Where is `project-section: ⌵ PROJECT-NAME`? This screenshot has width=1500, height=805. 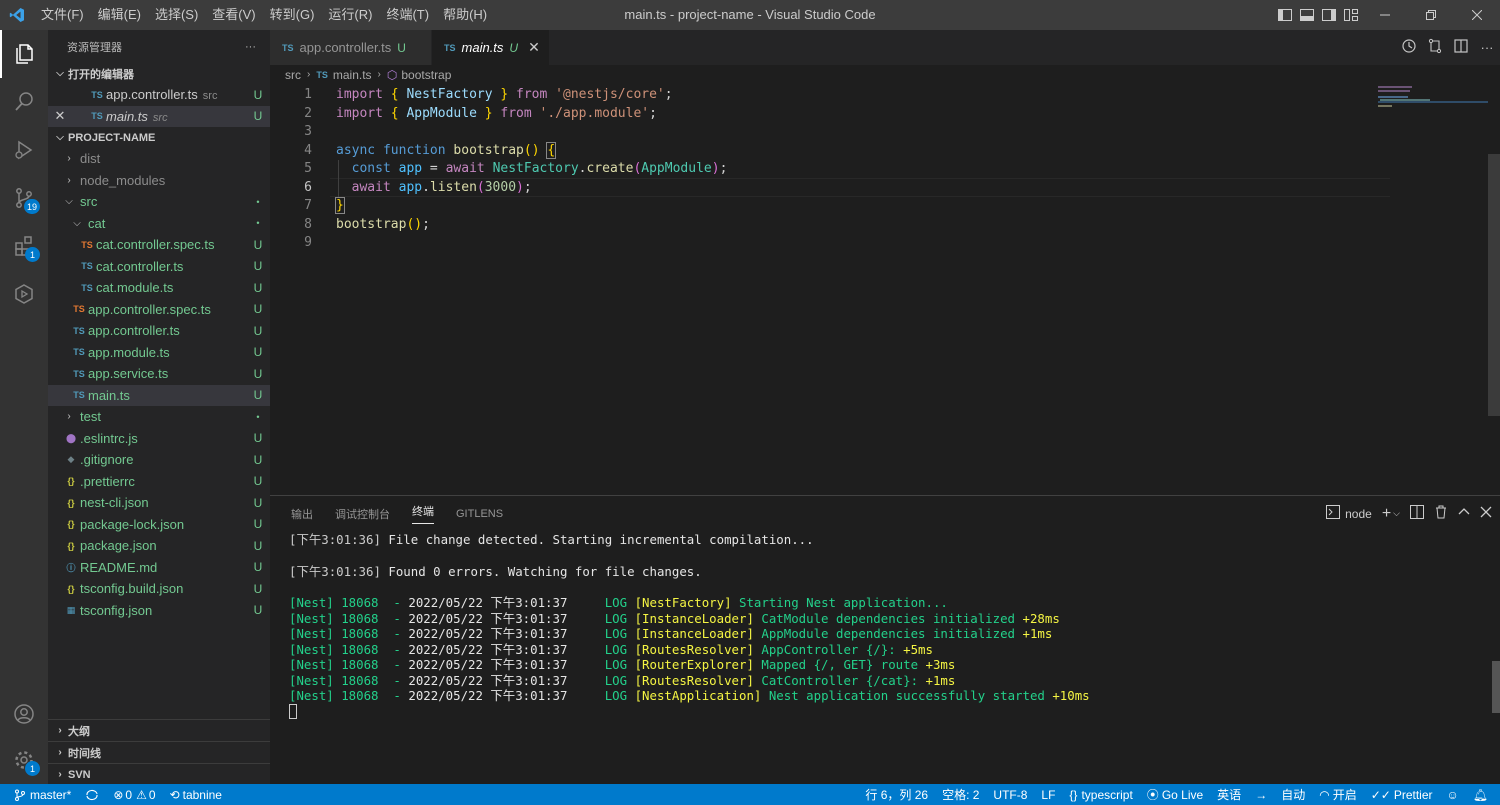
project-section: ⌵ PROJECT-NAME is located at coordinates (159, 137).